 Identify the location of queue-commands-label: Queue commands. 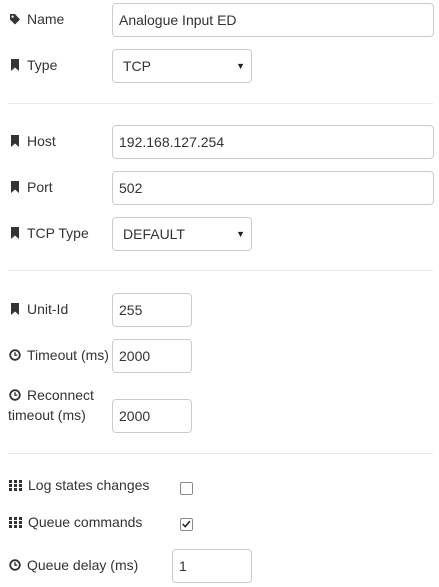
(75, 522).